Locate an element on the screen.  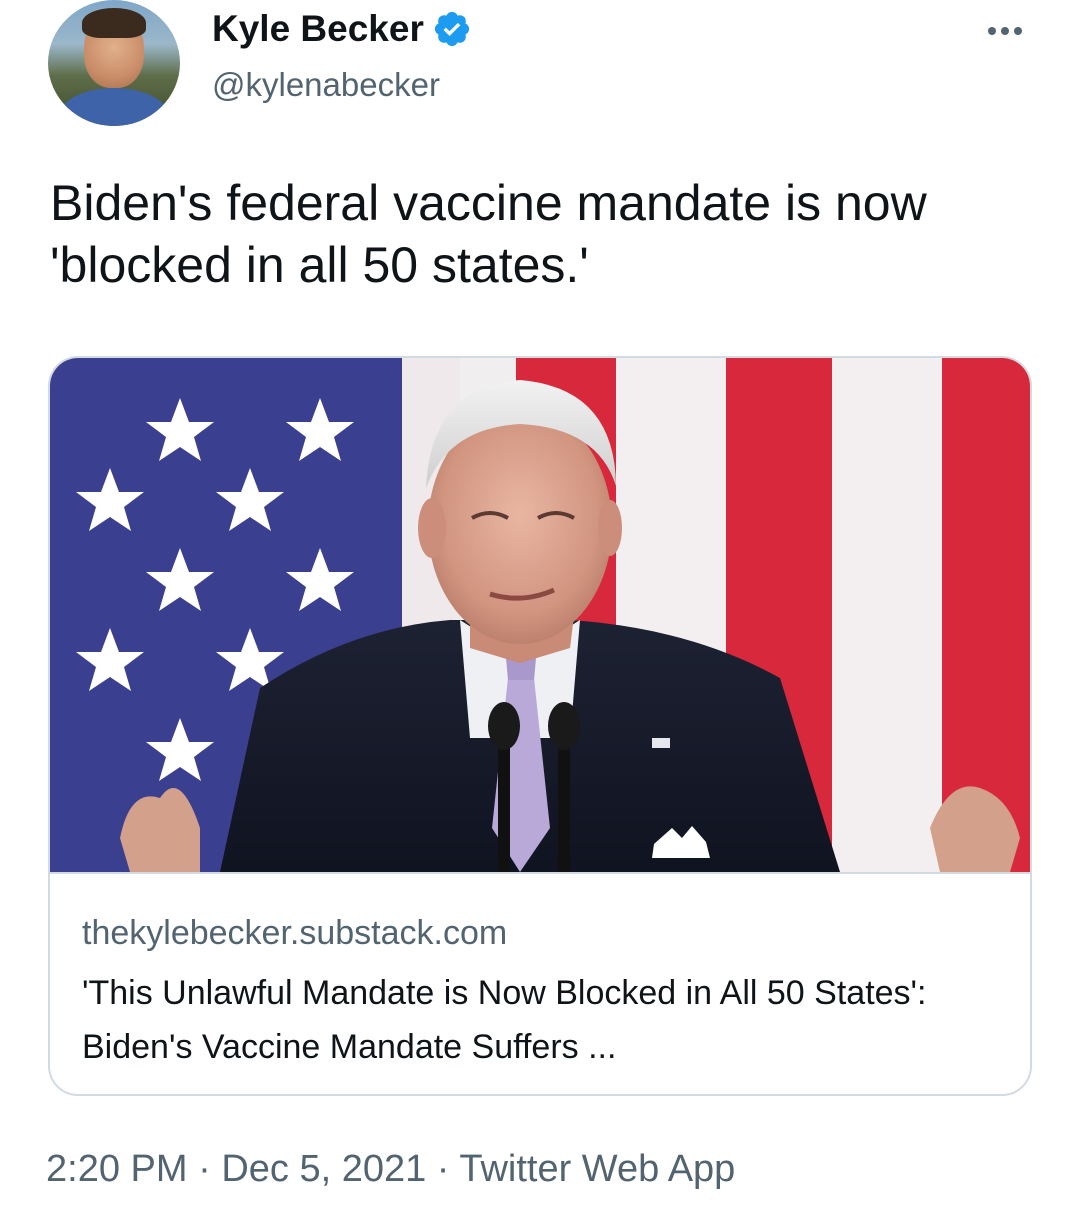
author-display-name: Kyle Becker is located at coordinates (318, 29).